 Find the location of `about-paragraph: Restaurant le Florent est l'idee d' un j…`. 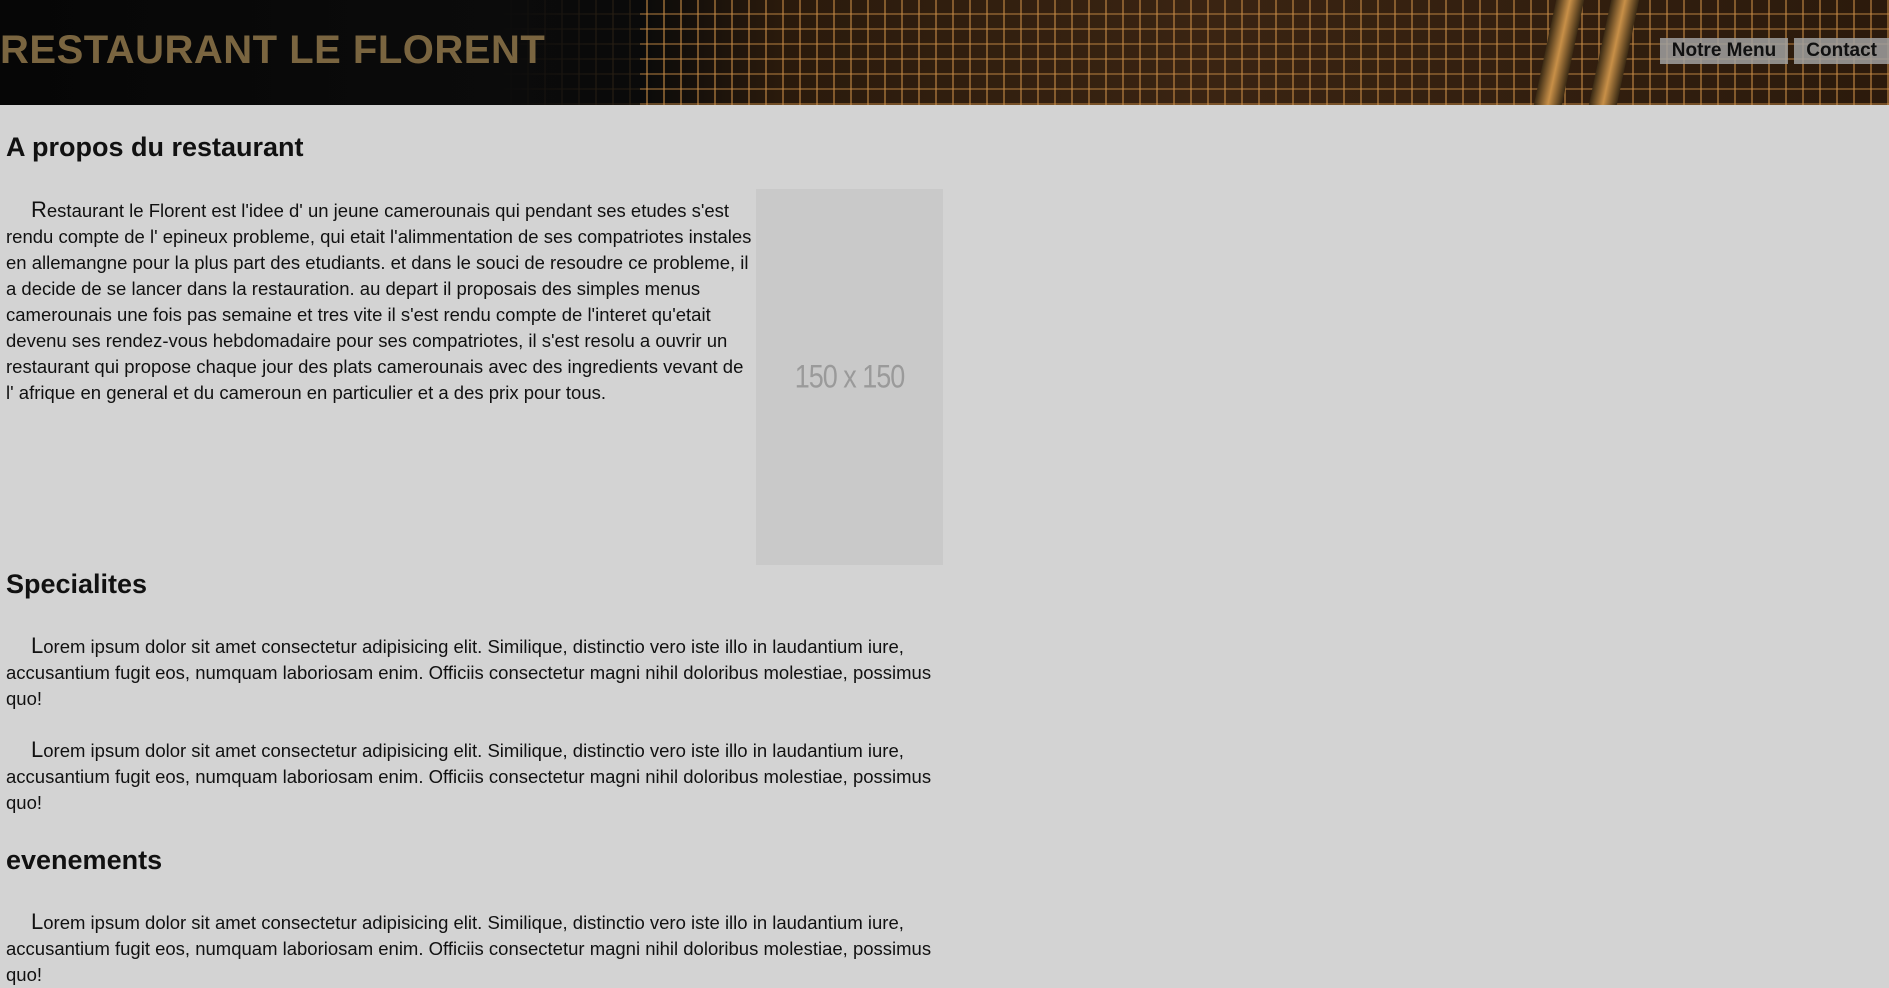

about-paragraph: Restaurant le Florent est l'idee d' un j… is located at coordinates (380, 301).